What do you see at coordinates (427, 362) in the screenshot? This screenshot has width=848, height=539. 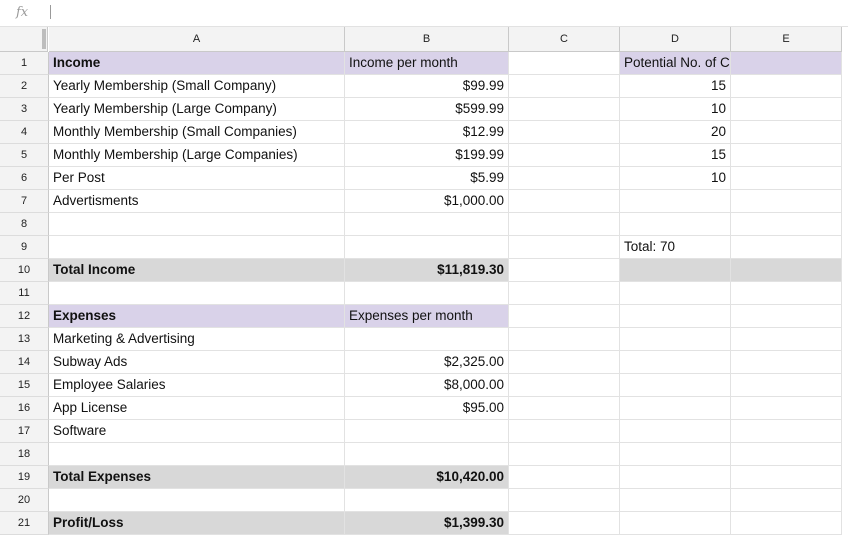 I see `cell-b14: $2,325.00` at bounding box center [427, 362].